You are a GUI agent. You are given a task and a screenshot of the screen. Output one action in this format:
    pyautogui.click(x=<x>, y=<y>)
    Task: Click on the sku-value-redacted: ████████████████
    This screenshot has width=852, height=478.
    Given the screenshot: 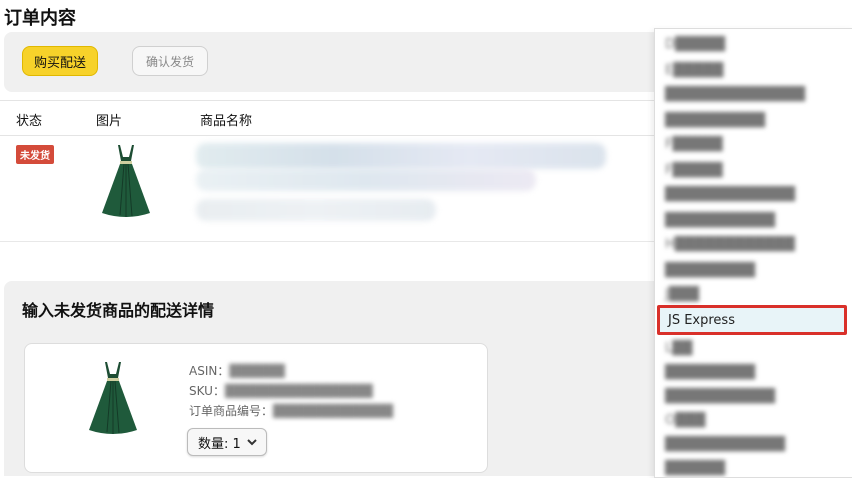 What is the action you would take?
    pyautogui.click(x=298, y=391)
    